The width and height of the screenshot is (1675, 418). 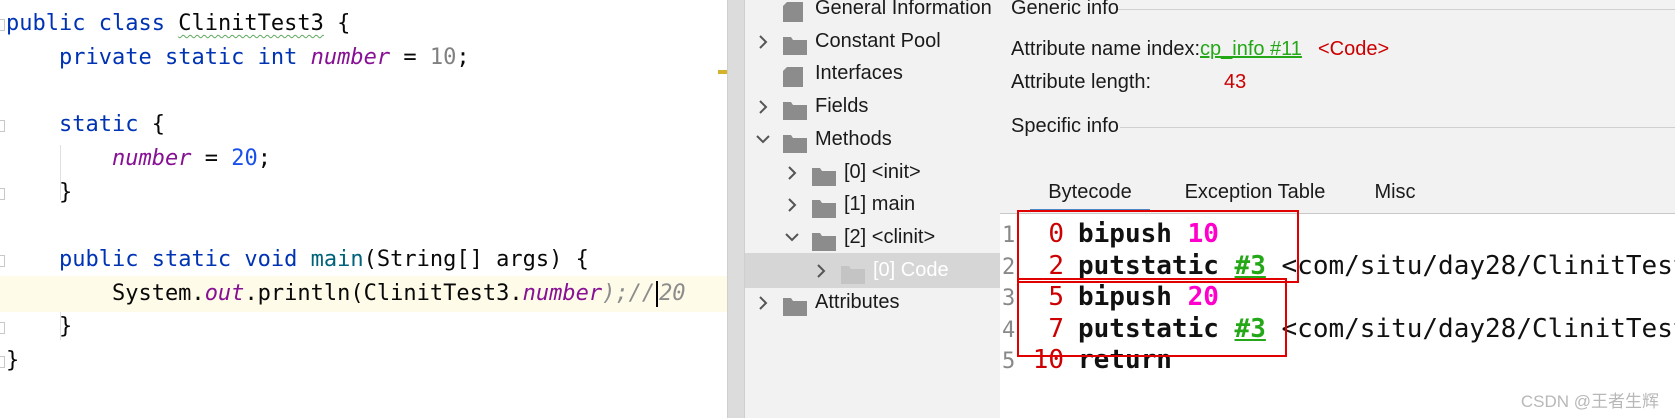 I want to click on tree-item: Methods, so click(x=872, y=139).